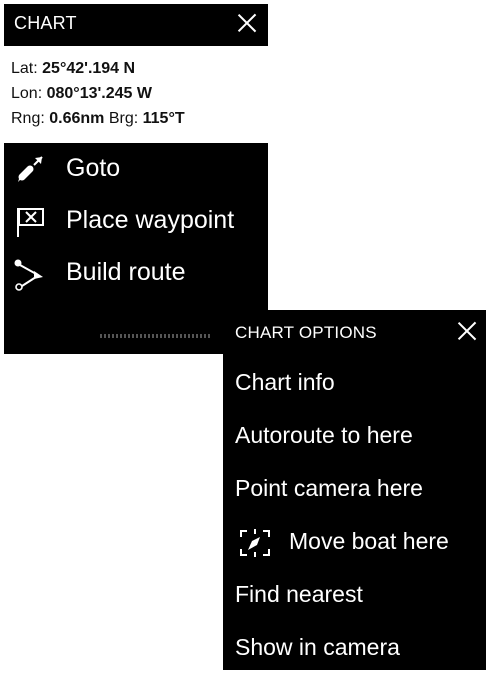 The width and height of the screenshot is (486, 673). I want to click on chart-menu-title: CHART, so click(45, 23).